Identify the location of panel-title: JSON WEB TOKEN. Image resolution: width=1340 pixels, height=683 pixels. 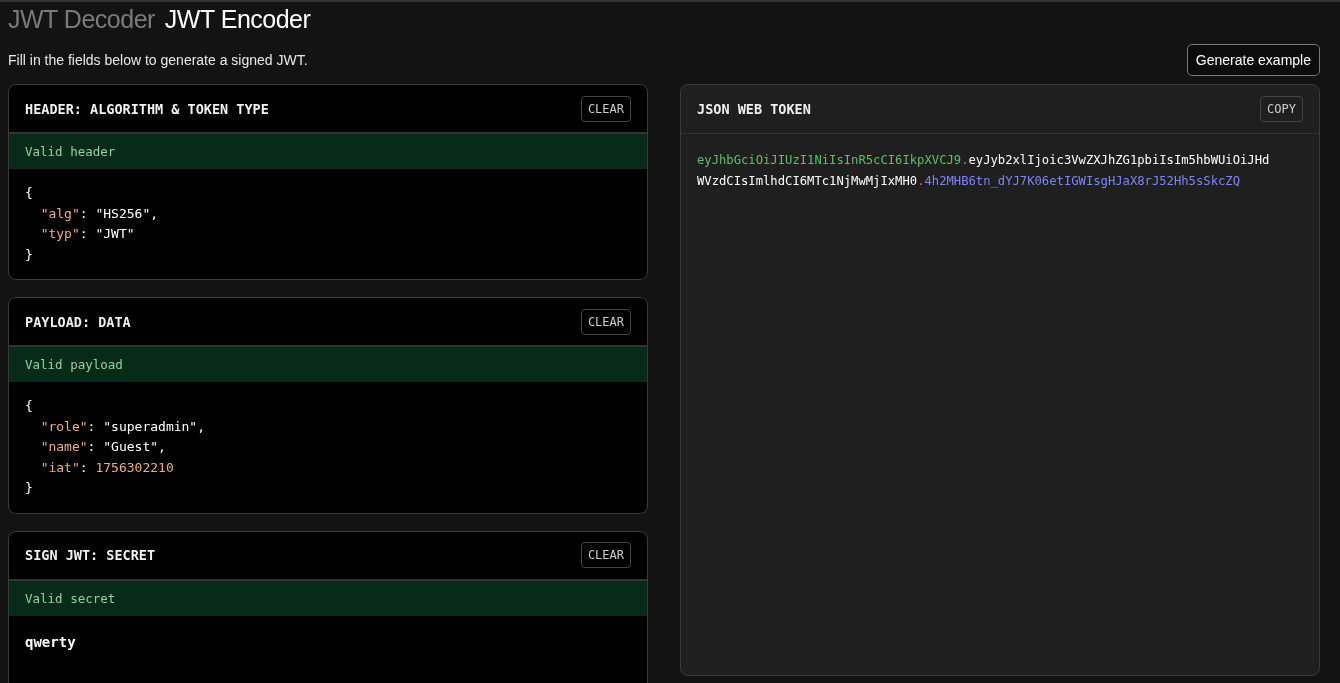
(754, 109).